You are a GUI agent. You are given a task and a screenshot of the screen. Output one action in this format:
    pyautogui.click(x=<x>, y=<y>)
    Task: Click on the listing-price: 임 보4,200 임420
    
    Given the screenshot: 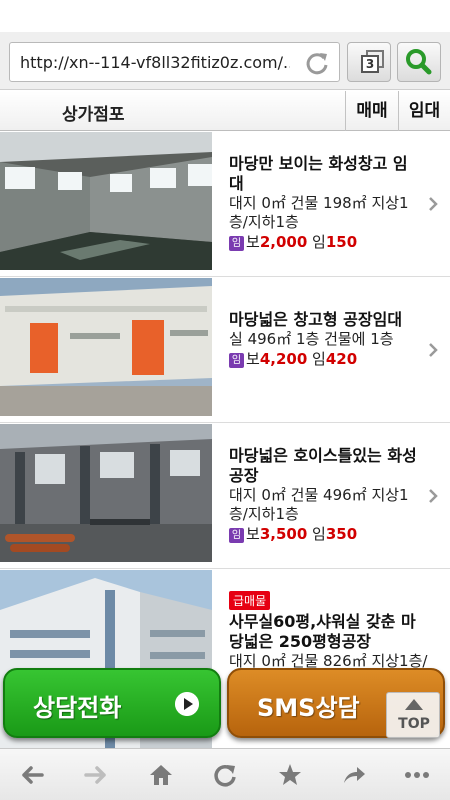 What is the action you would take?
    pyautogui.click(x=324, y=359)
    